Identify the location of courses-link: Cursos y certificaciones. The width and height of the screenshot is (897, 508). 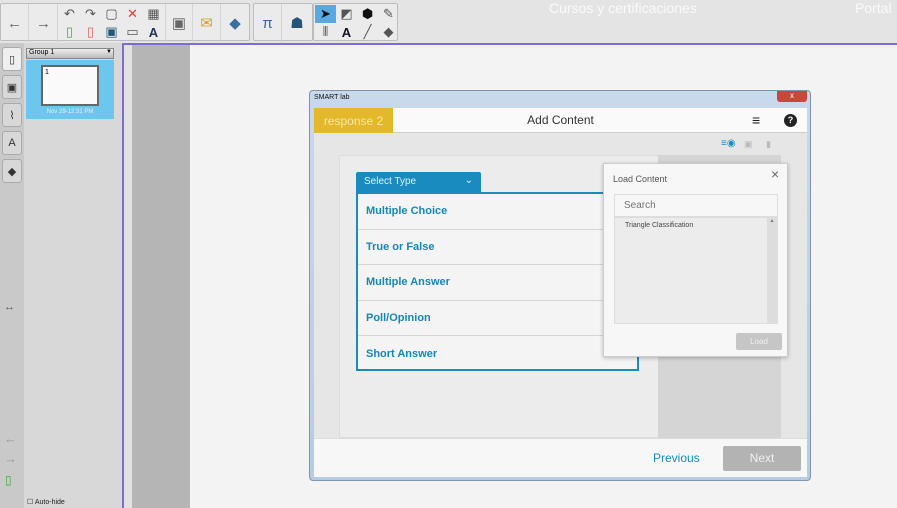
(623, 8).